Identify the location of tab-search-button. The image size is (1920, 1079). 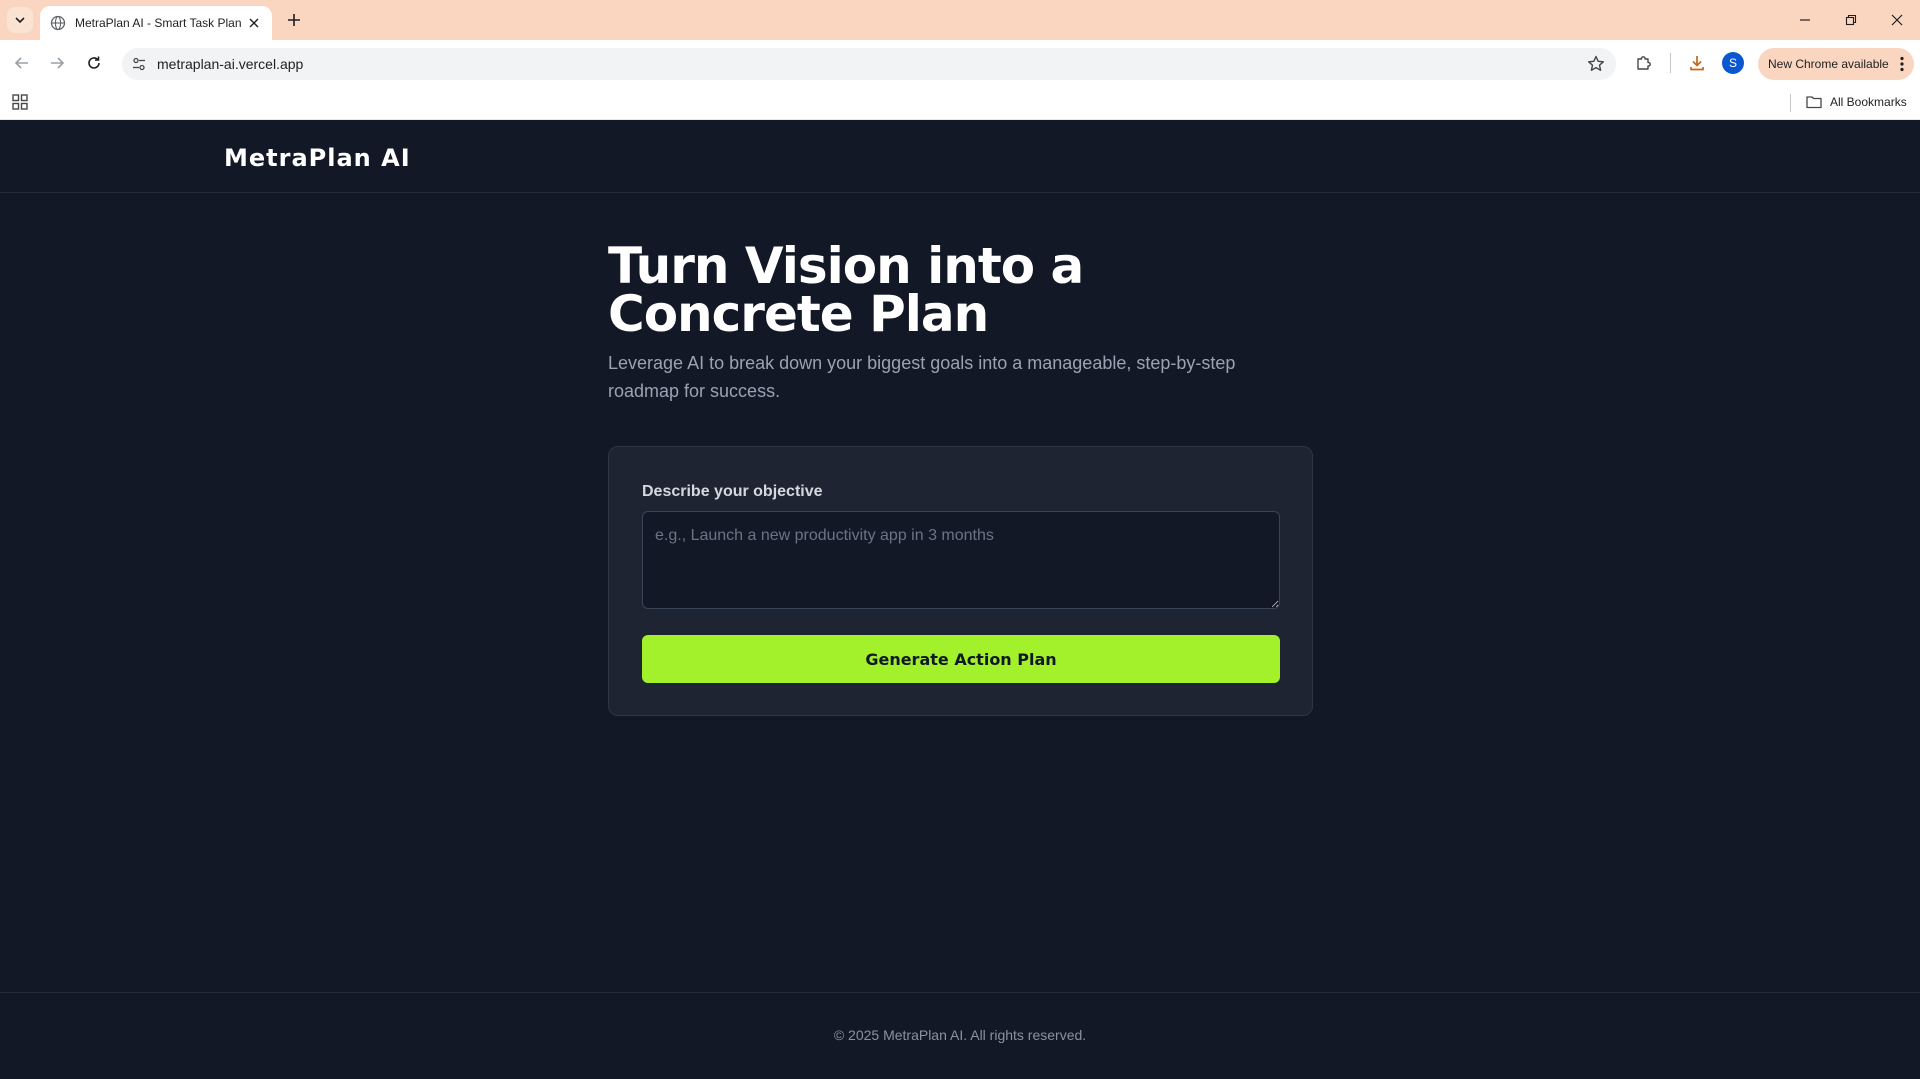
(20, 20).